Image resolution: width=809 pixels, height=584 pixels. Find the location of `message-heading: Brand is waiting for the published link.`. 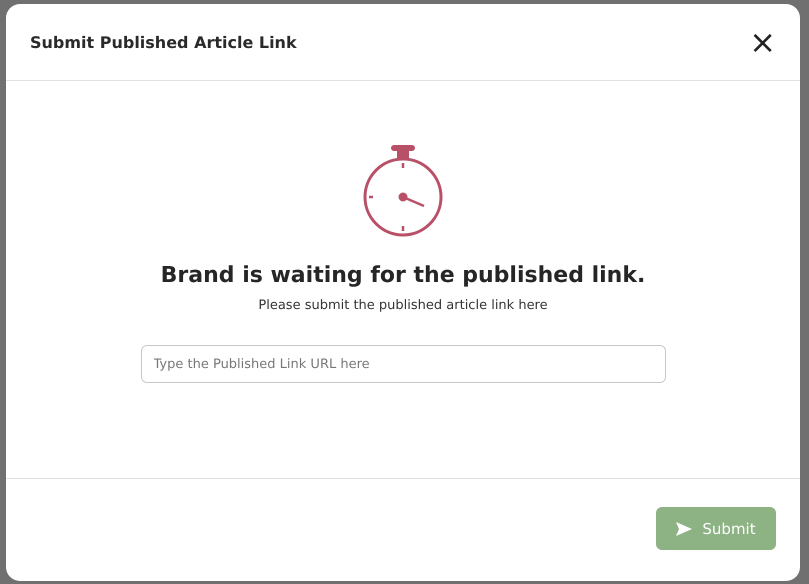

message-heading: Brand is waiting for the published link. is located at coordinates (403, 275).